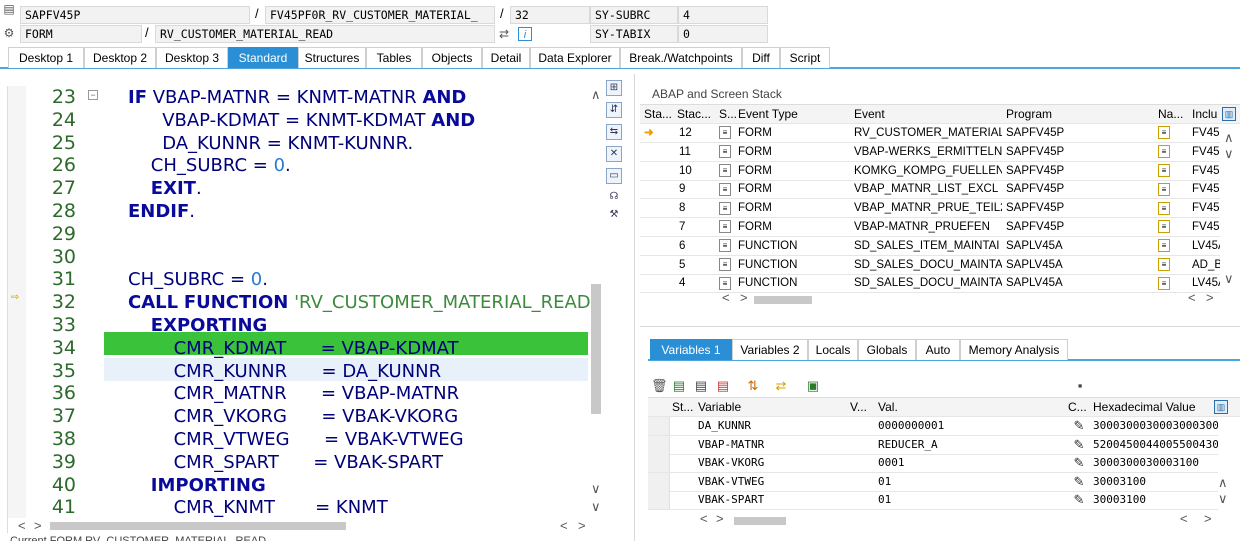 This screenshot has height=541, width=1240. What do you see at coordinates (504, 34) in the screenshot?
I see `navigate-icon: ⇄` at bounding box center [504, 34].